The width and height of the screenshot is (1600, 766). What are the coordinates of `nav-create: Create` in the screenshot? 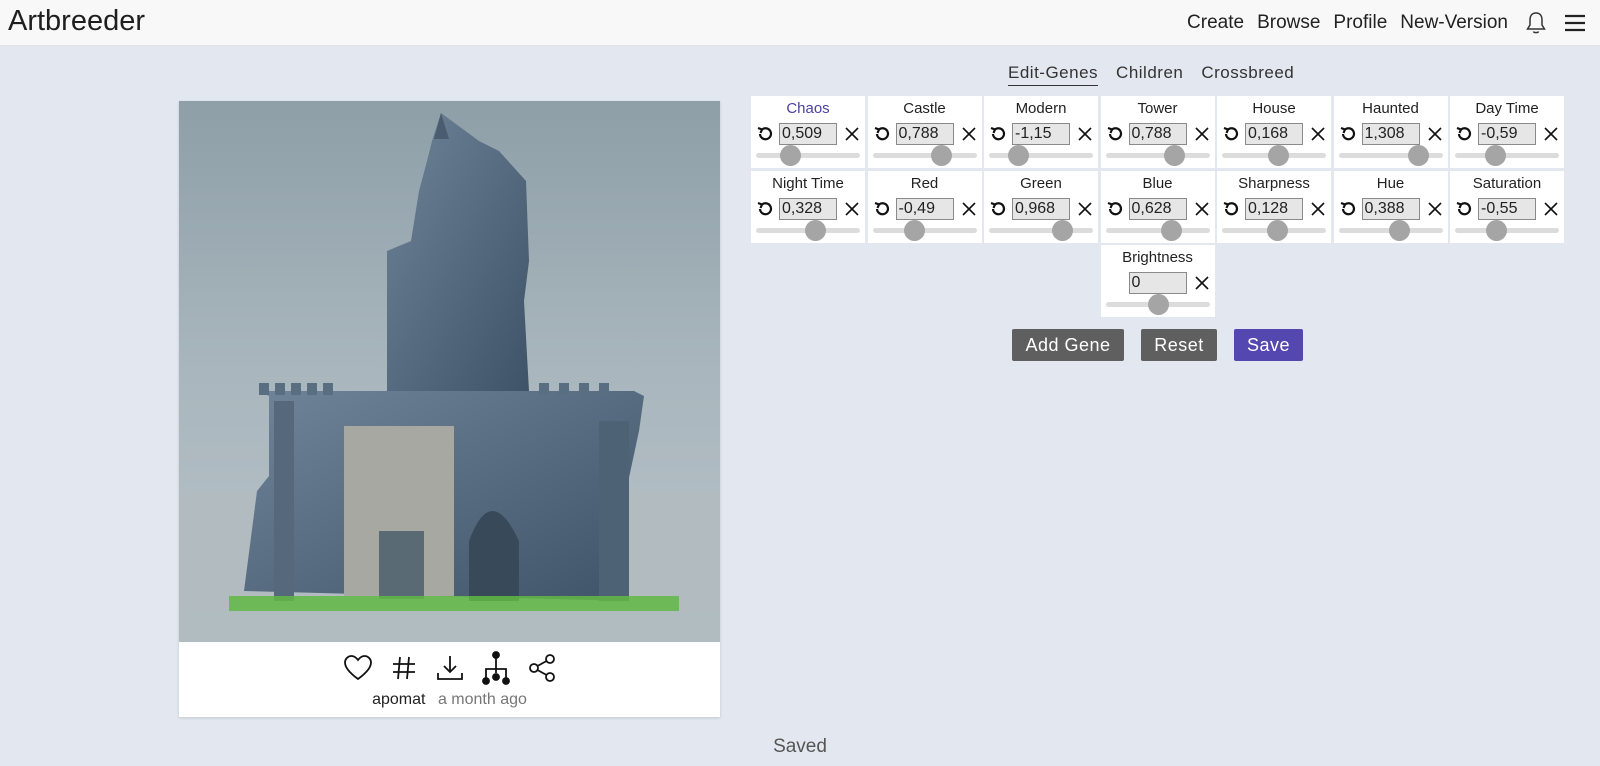 It's located at (1215, 23).